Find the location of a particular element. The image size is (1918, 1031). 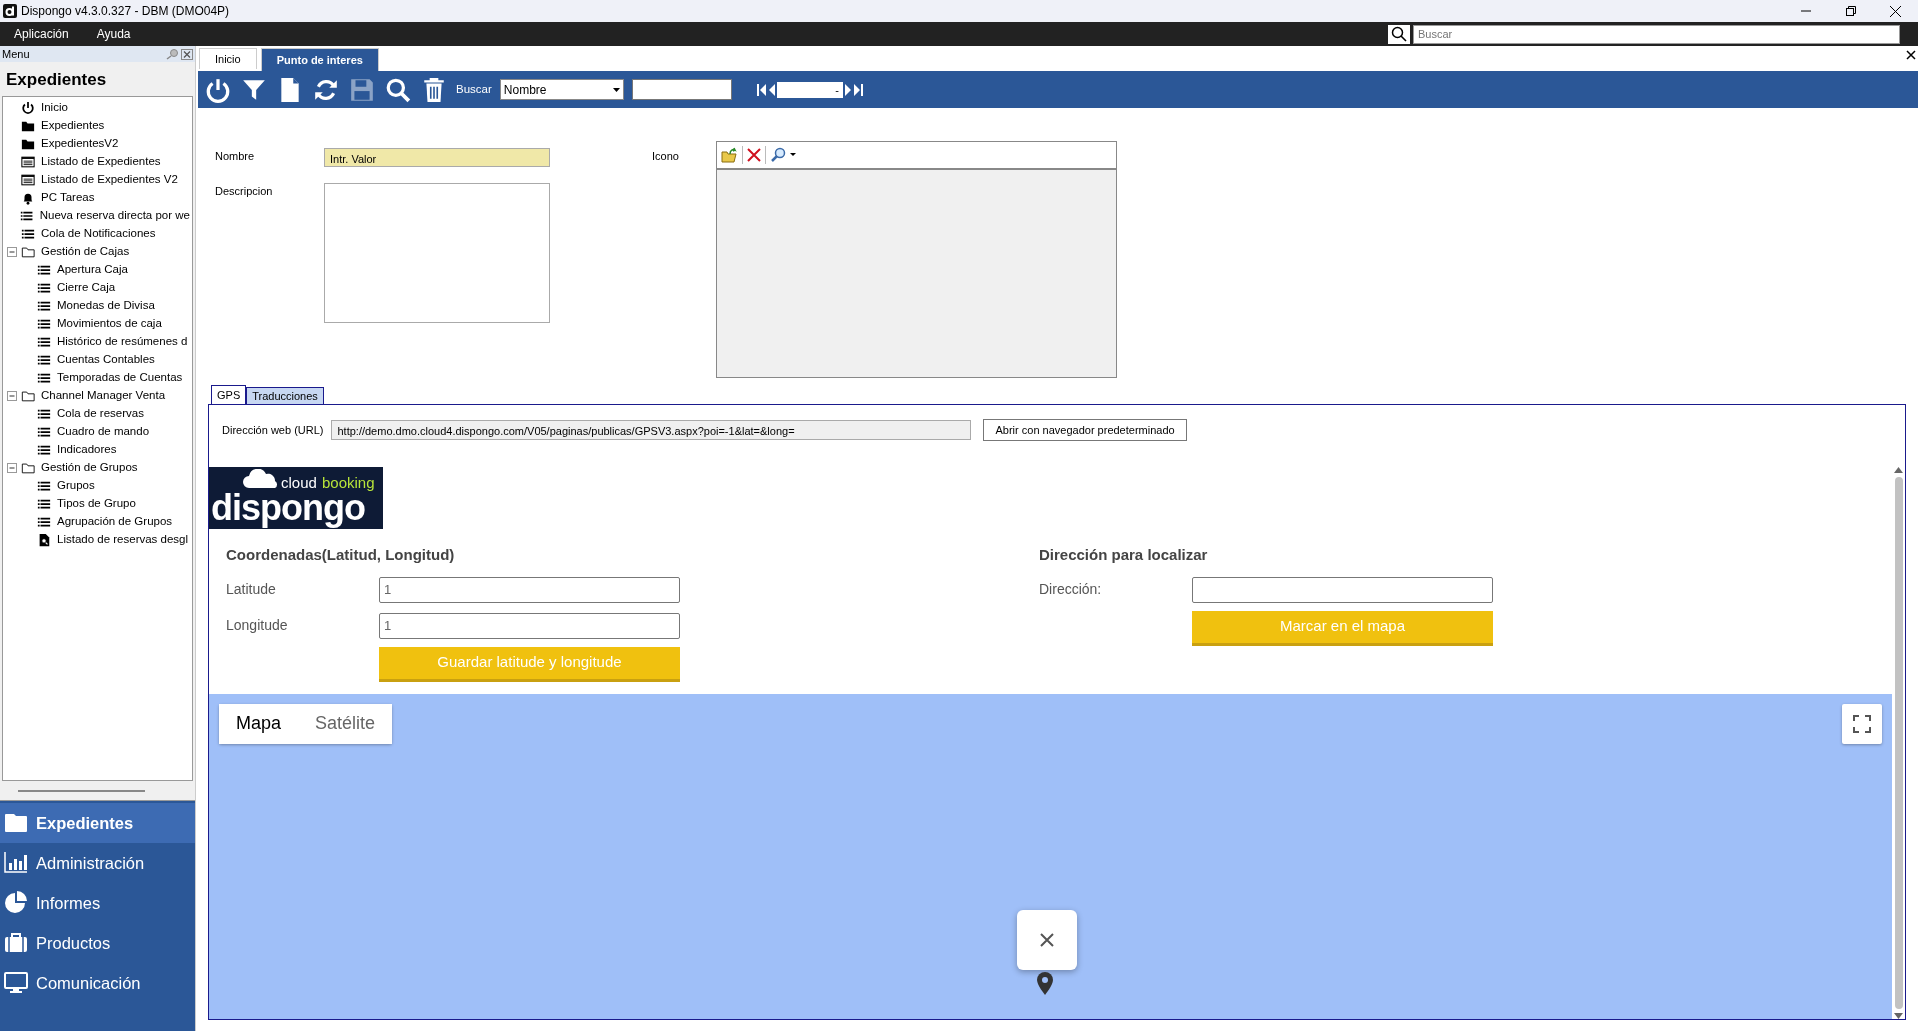

tree-item: Gestión de Cajas is located at coordinates (85, 251).